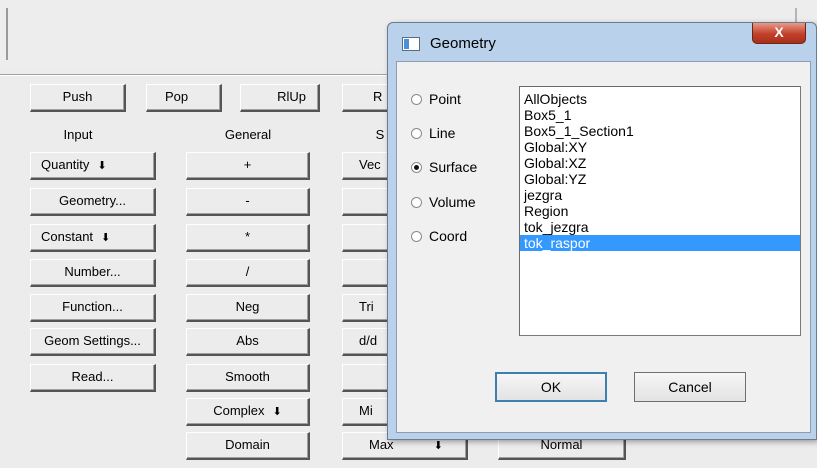  What do you see at coordinates (78, 98) in the screenshot?
I see `push-button: Push` at bounding box center [78, 98].